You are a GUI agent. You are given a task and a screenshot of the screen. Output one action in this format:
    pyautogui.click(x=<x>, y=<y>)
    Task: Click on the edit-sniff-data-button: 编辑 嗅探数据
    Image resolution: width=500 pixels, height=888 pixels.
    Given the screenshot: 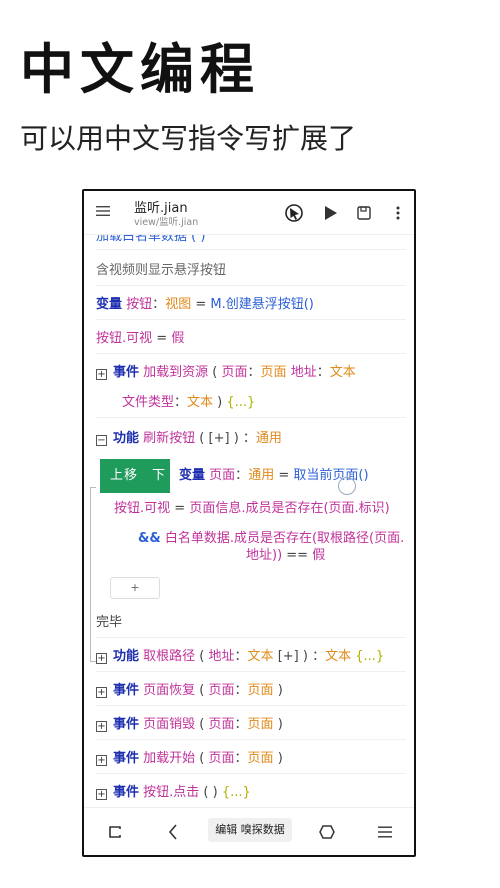 What is the action you would take?
    pyautogui.click(x=250, y=830)
    